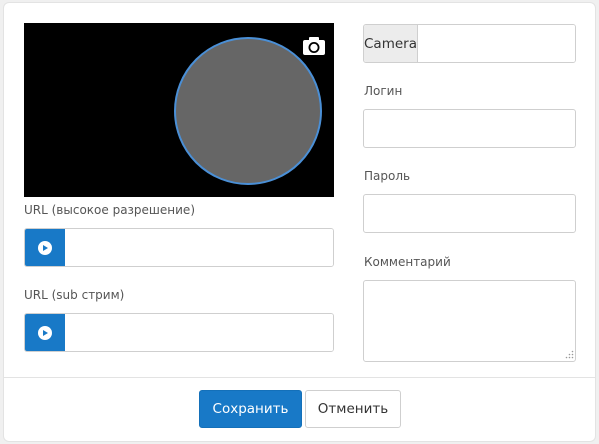  Describe the element at coordinates (407, 262) in the screenshot. I see `comment-label: Комментарий` at that location.